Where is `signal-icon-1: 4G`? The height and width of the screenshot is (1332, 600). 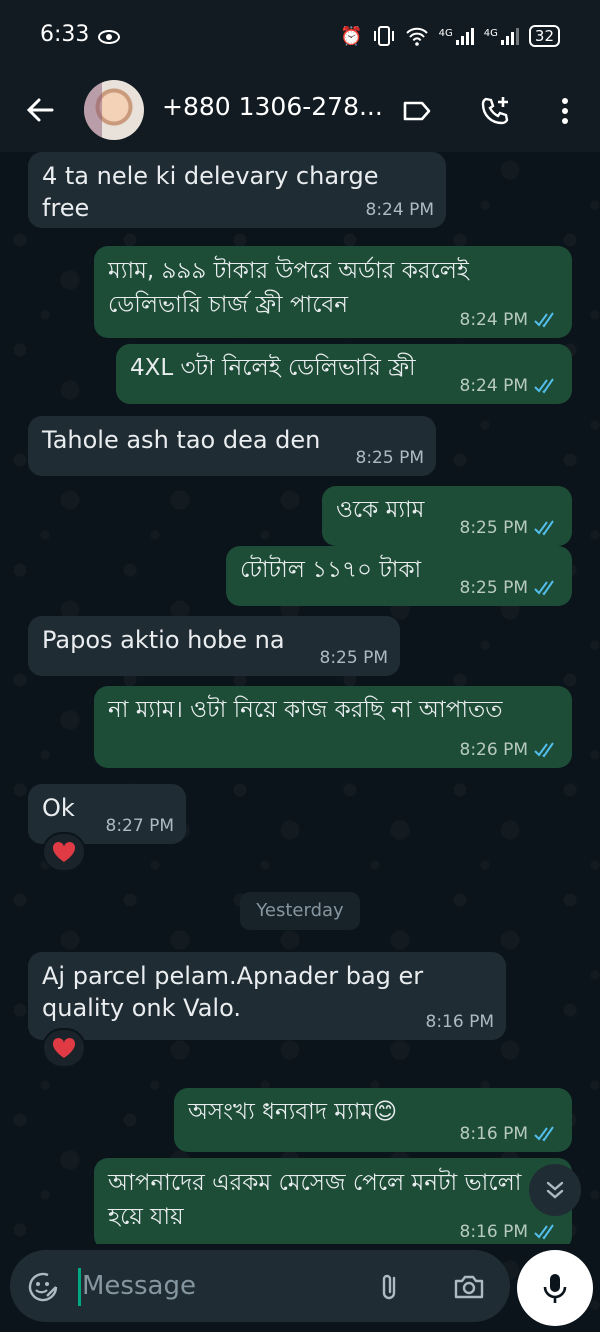
signal-icon-1: 4G is located at coordinates (456, 36).